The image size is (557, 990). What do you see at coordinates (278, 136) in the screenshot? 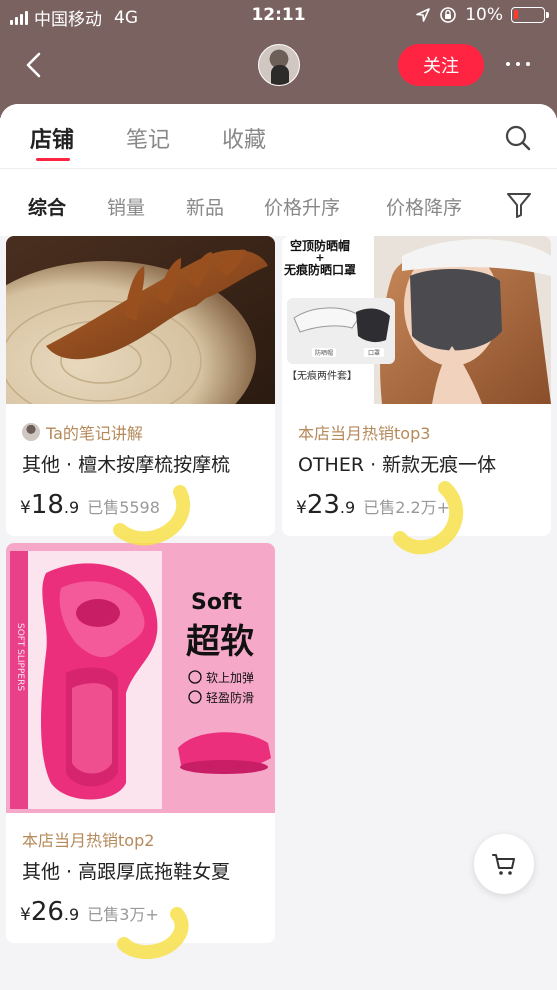
I see `tab-bar: 店铺 笔记 收藏` at bounding box center [278, 136].